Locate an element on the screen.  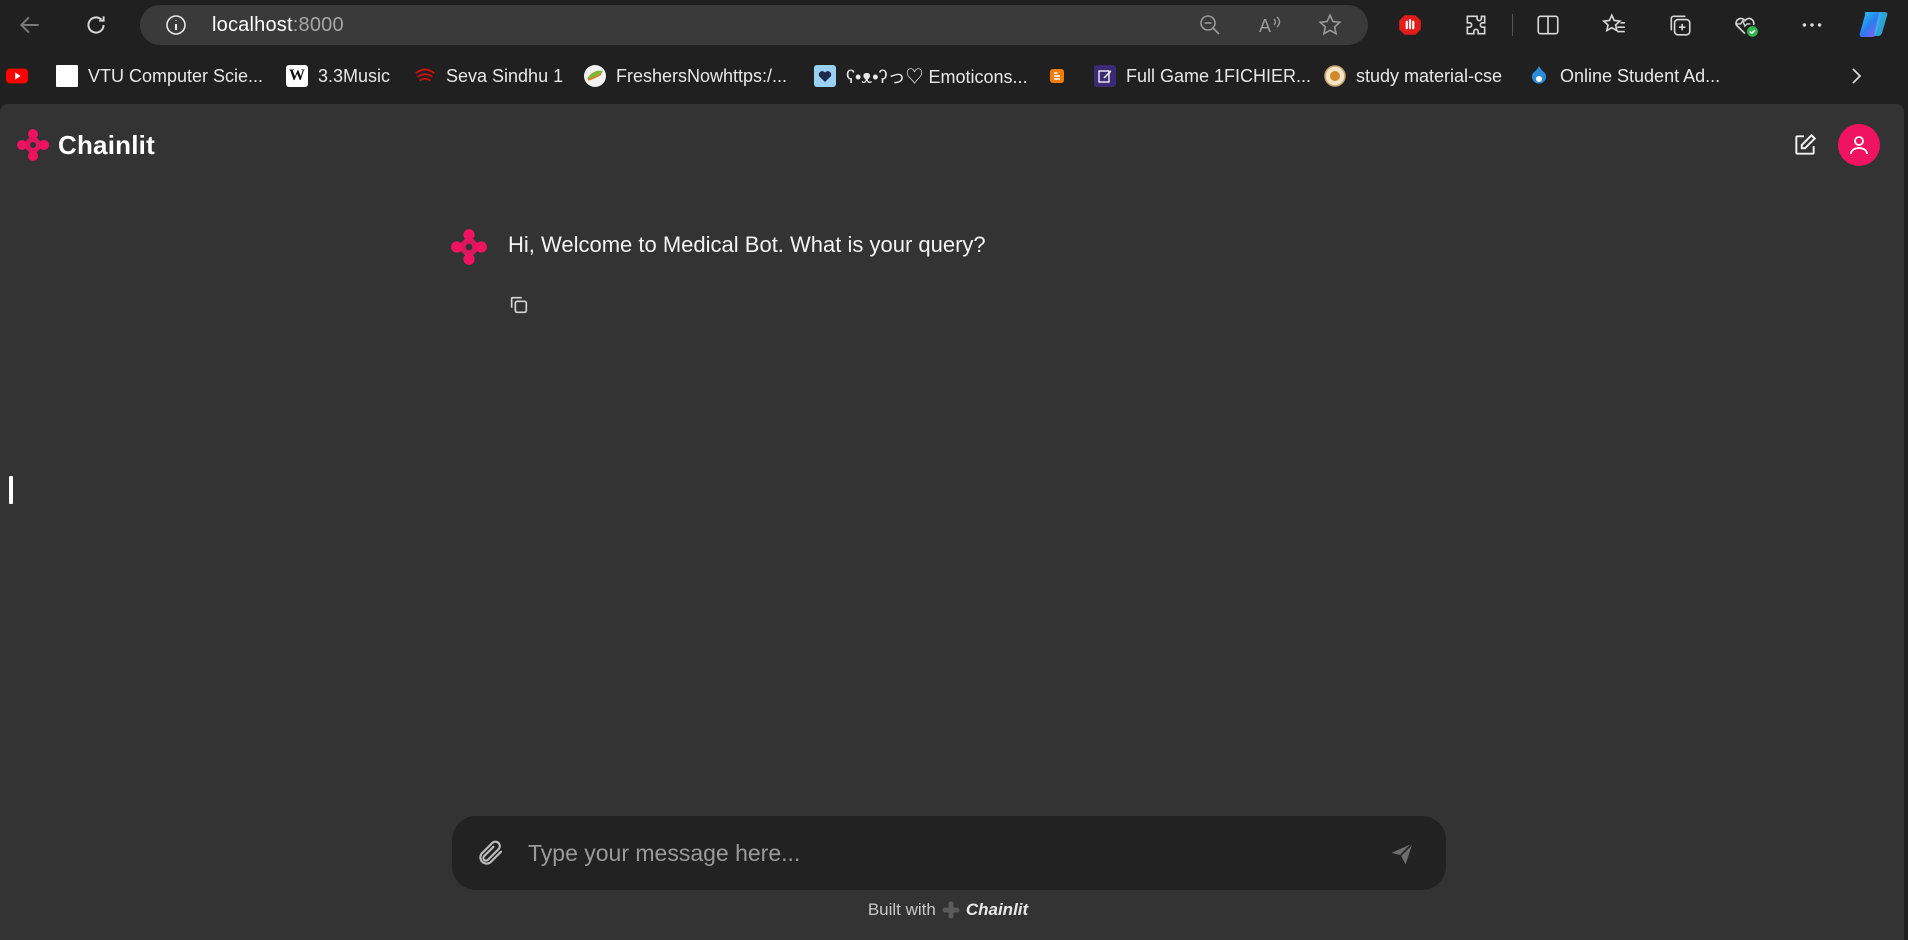
favorite-star-icon is located at coordinates (1330, 25).